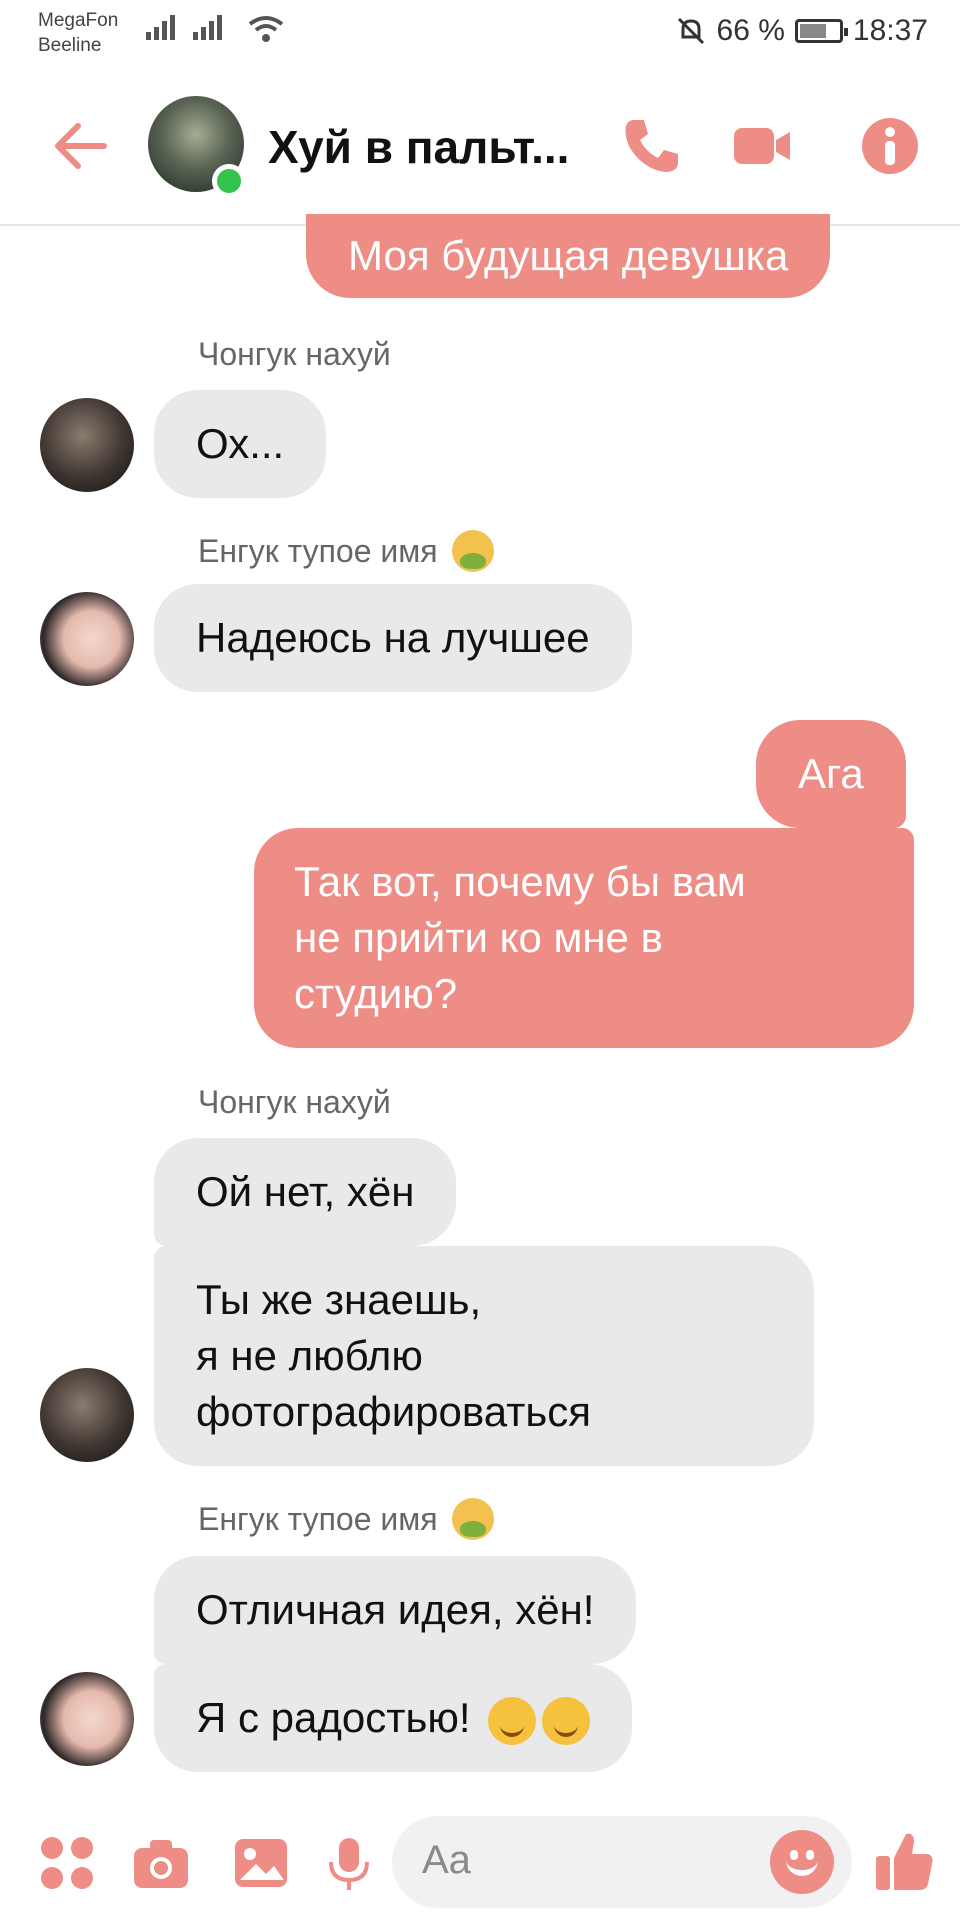 The height and width of the screenshot is (1920, 960). Describe the element at coordinates (160, 27) in the screenshot. I see `signal-1-icon` at that location.